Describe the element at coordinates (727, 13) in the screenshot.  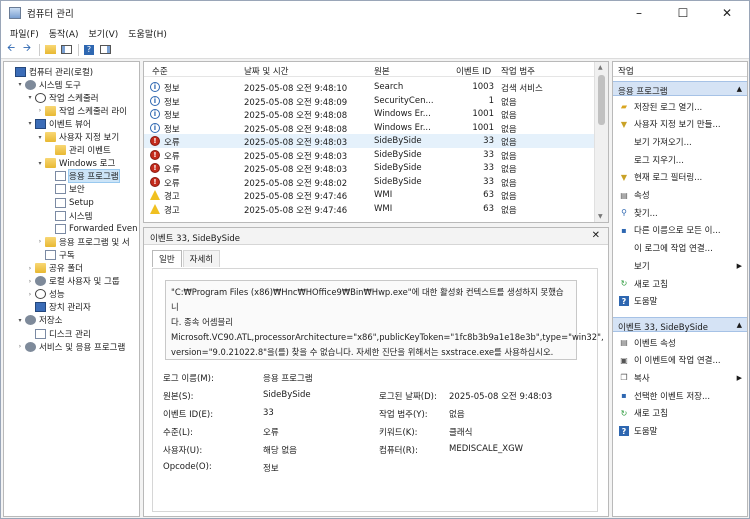
I see `close-button: ✕` at that location.